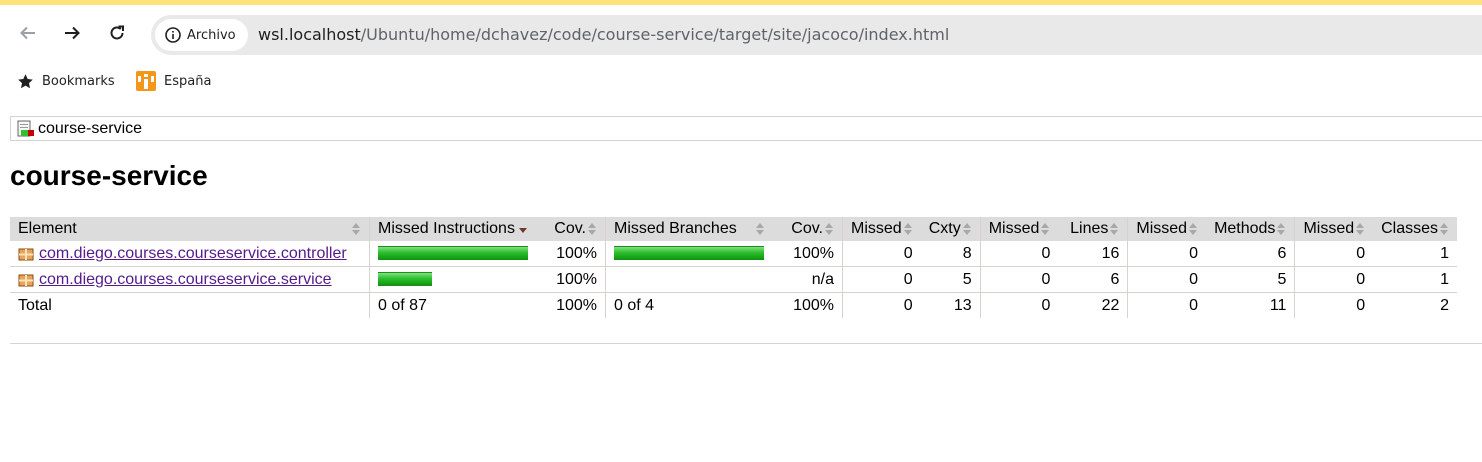  Describe the element at coordinates (746, 343) in the screenshot. I see `footer-divider` at that location.